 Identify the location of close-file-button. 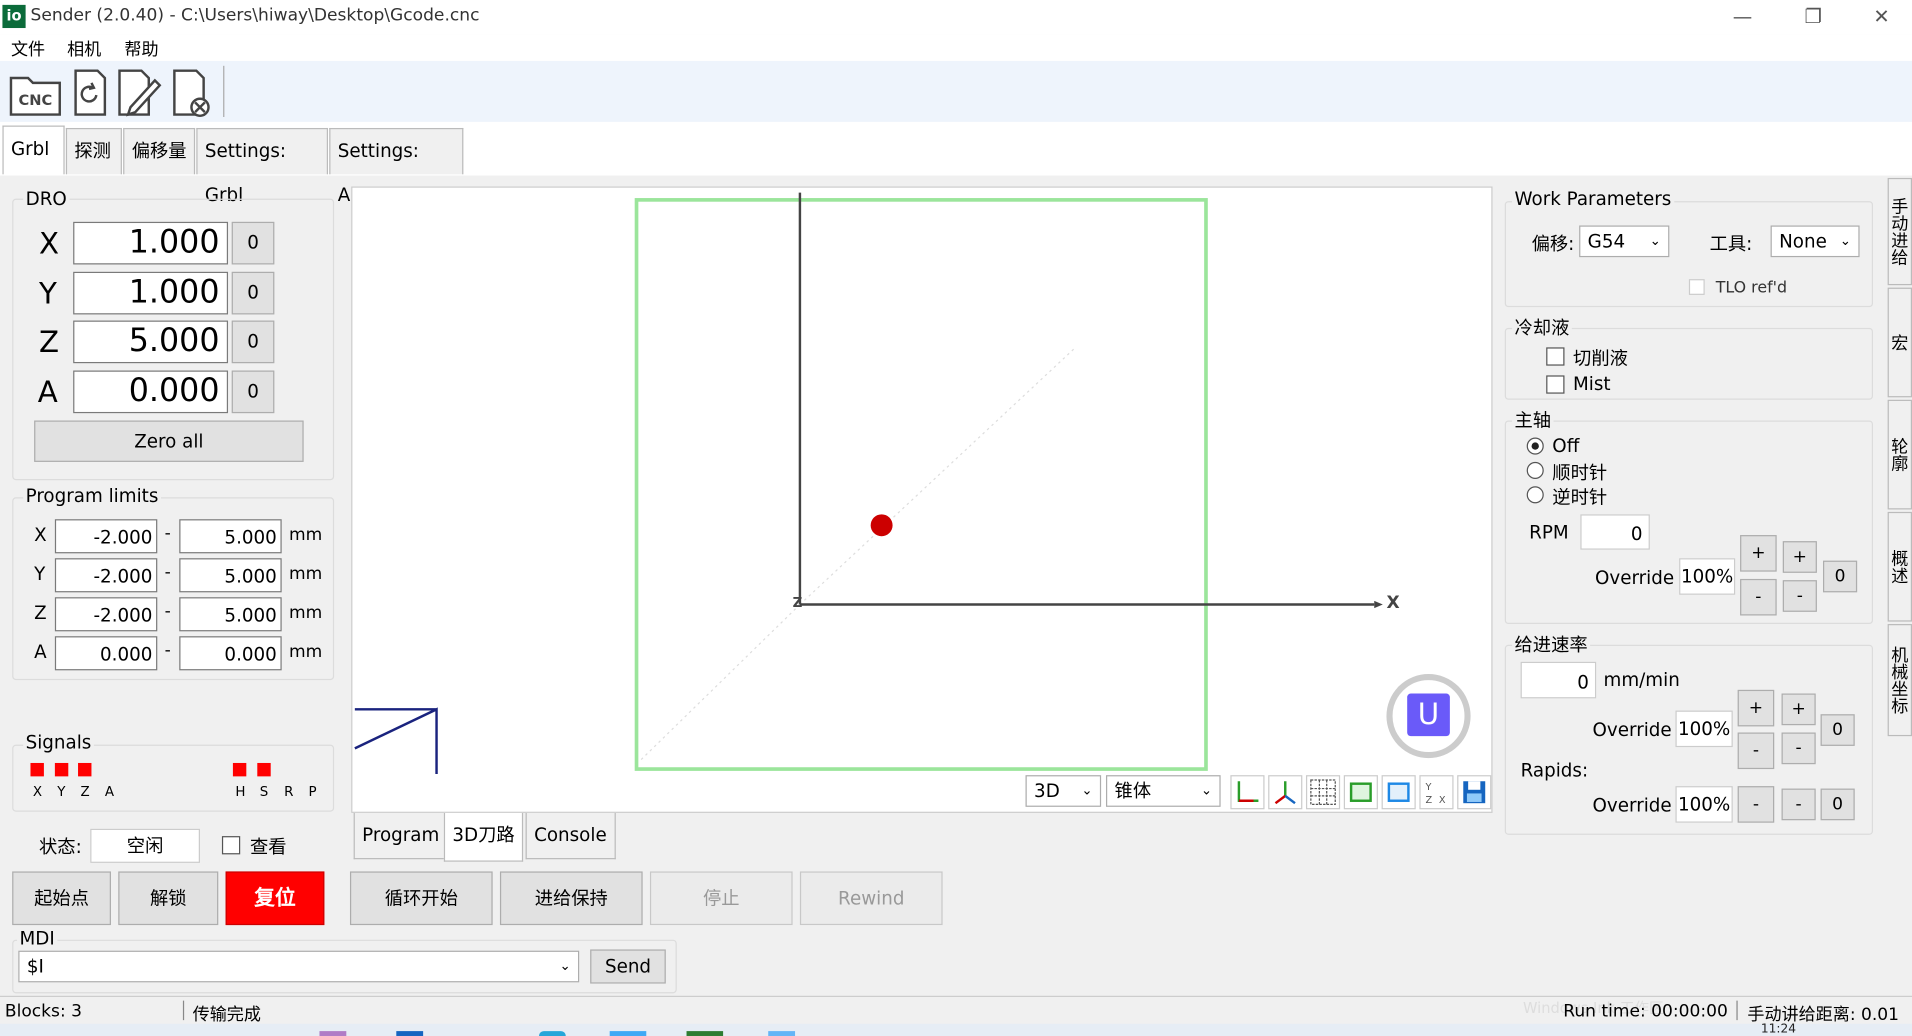
(198, 91).